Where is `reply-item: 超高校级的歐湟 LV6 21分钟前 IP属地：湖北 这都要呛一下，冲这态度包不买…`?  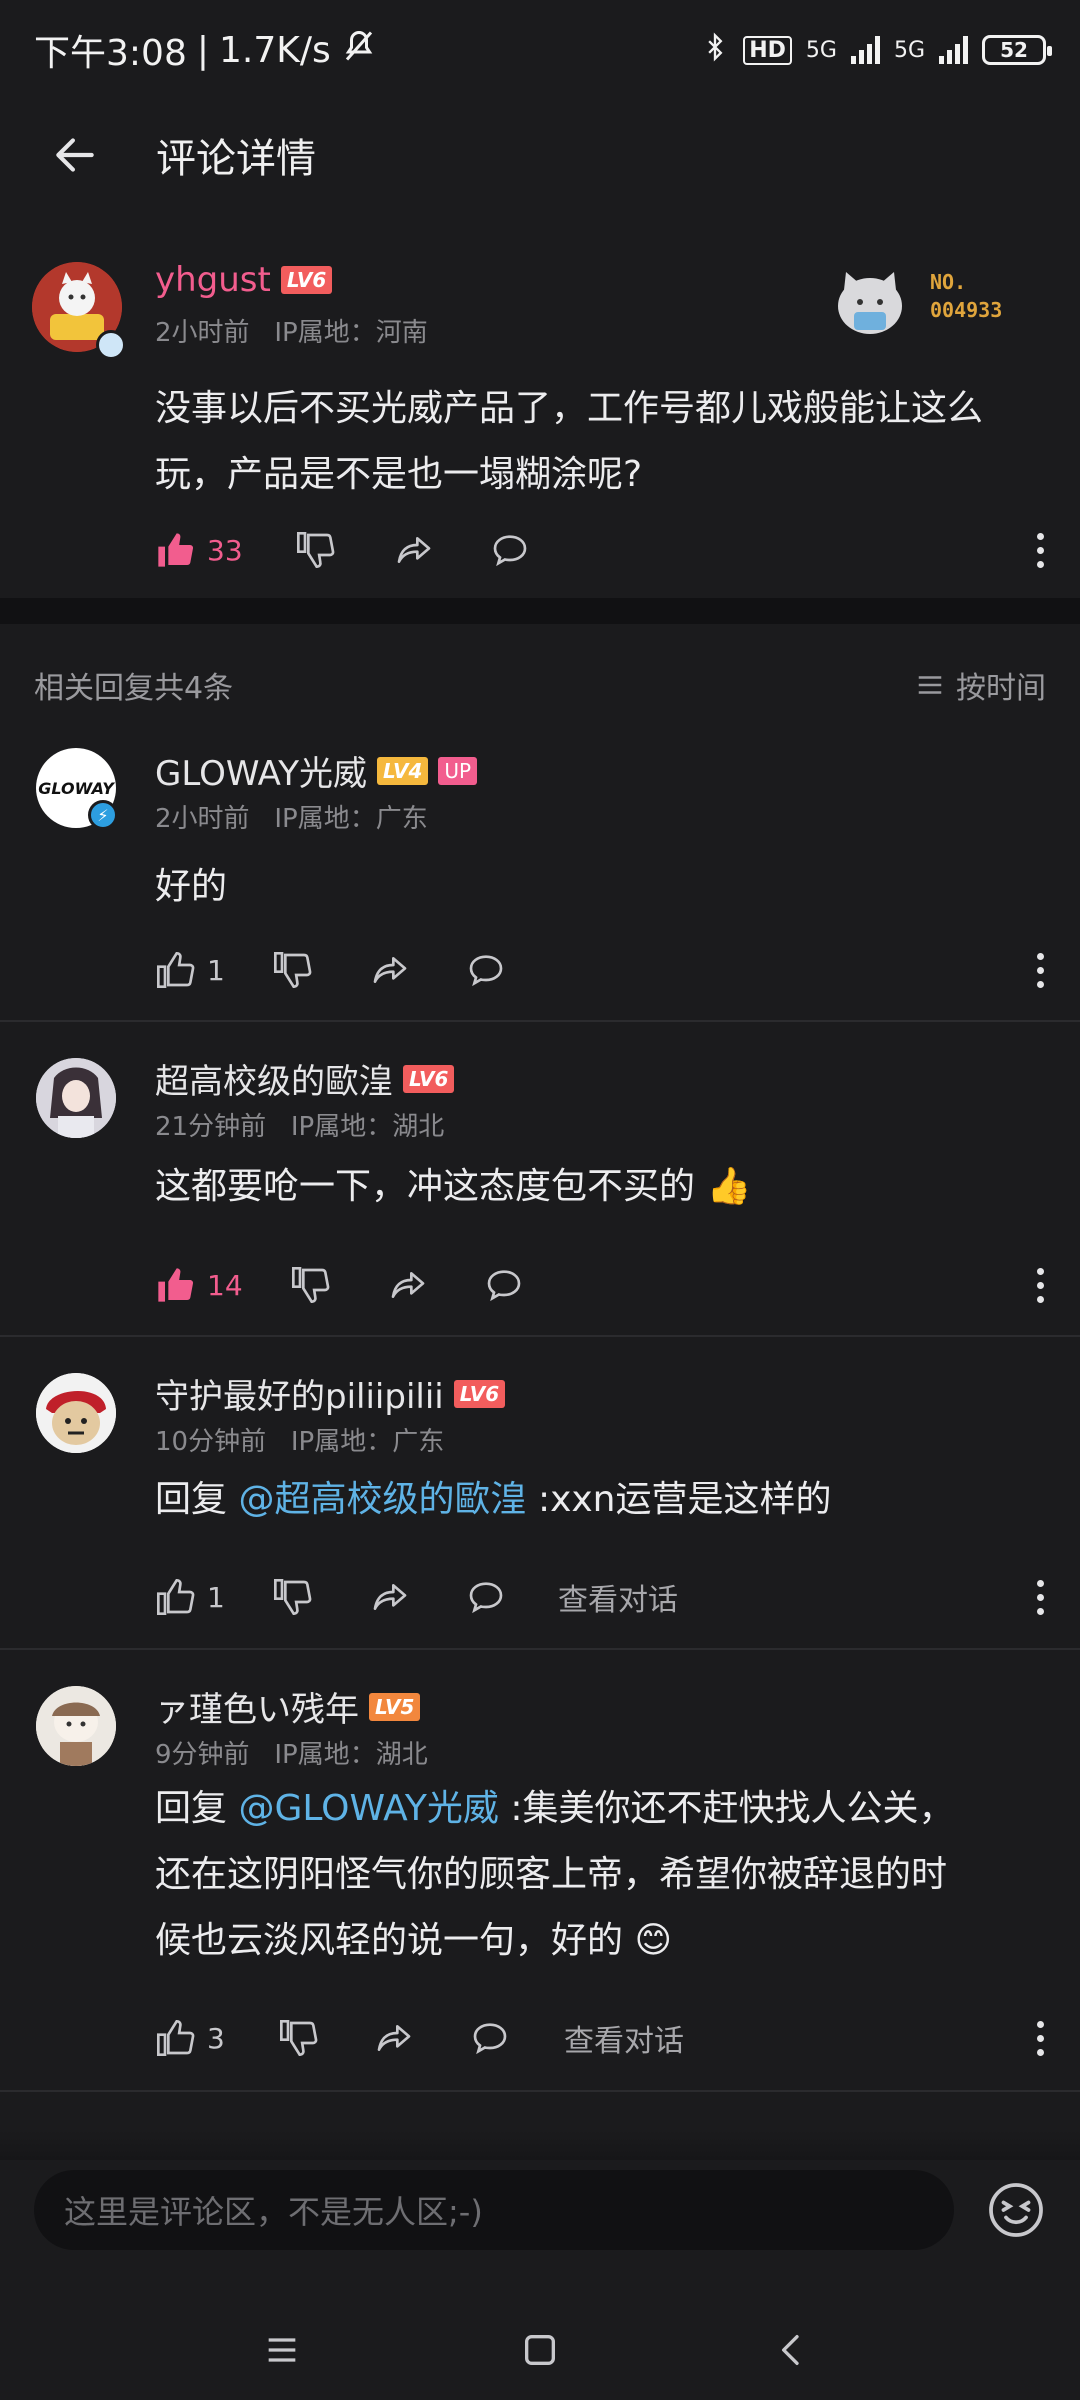
reply-item: 超高校级的歐湟 LV6 21分钟前 IP属地：湖北 这都要呛一下，冲这态度包不买… is located at coordinates (540, 1190).